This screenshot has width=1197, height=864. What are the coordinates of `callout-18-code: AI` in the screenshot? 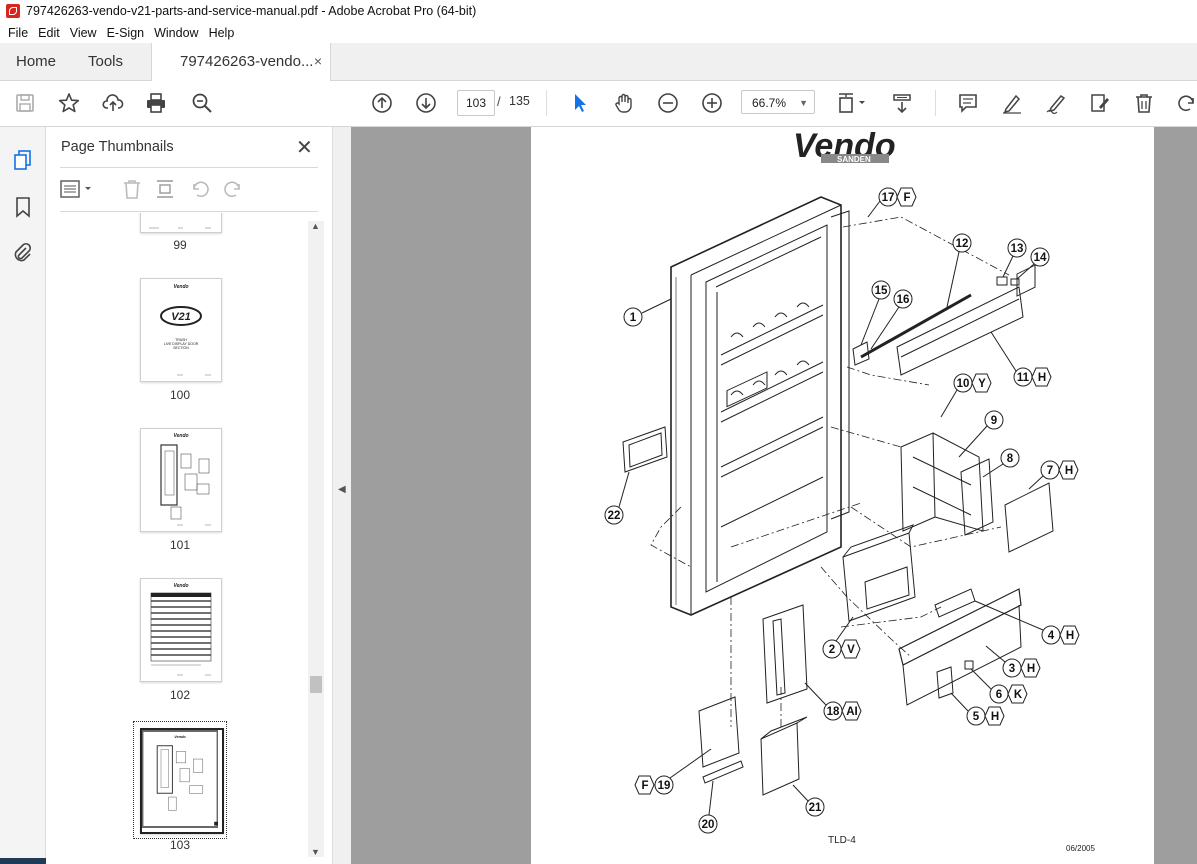 It's located at (852, 712).